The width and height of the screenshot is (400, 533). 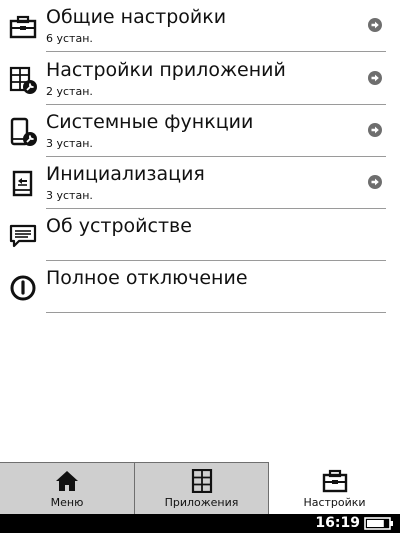 I want to click on item-title: Об устройстве, so click(x=119, y=226).